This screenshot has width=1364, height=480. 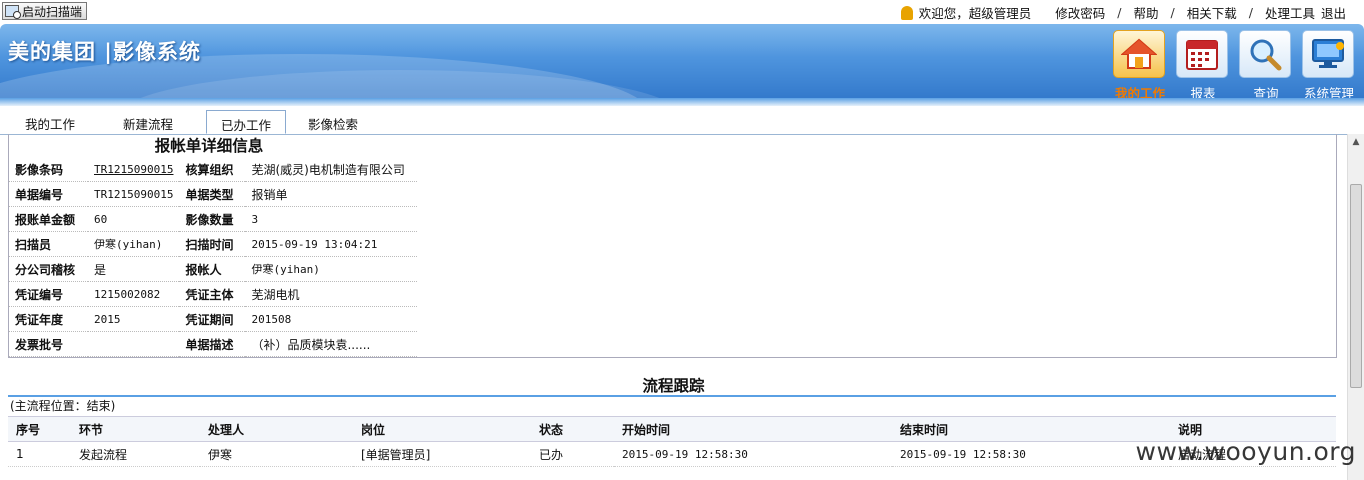 What do you see at coordinates (1290, 12) in the screenshot?
I see `tools-link: 处理工具` at bounding box center [1290, 12].